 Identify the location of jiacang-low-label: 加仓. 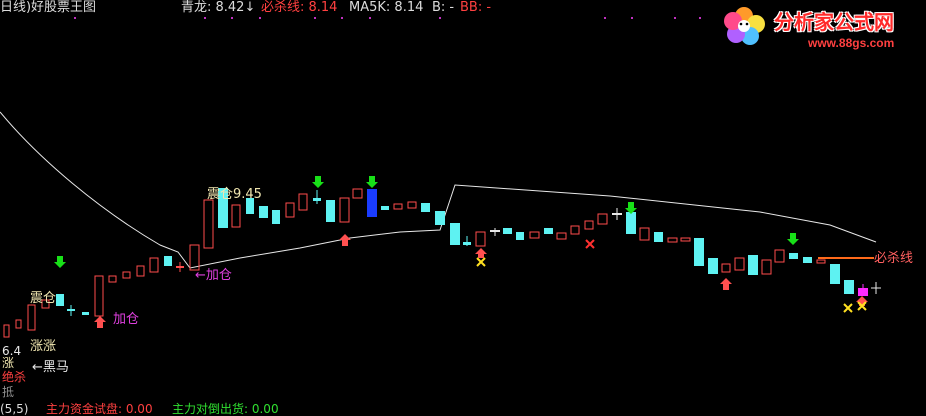
(126, 319).